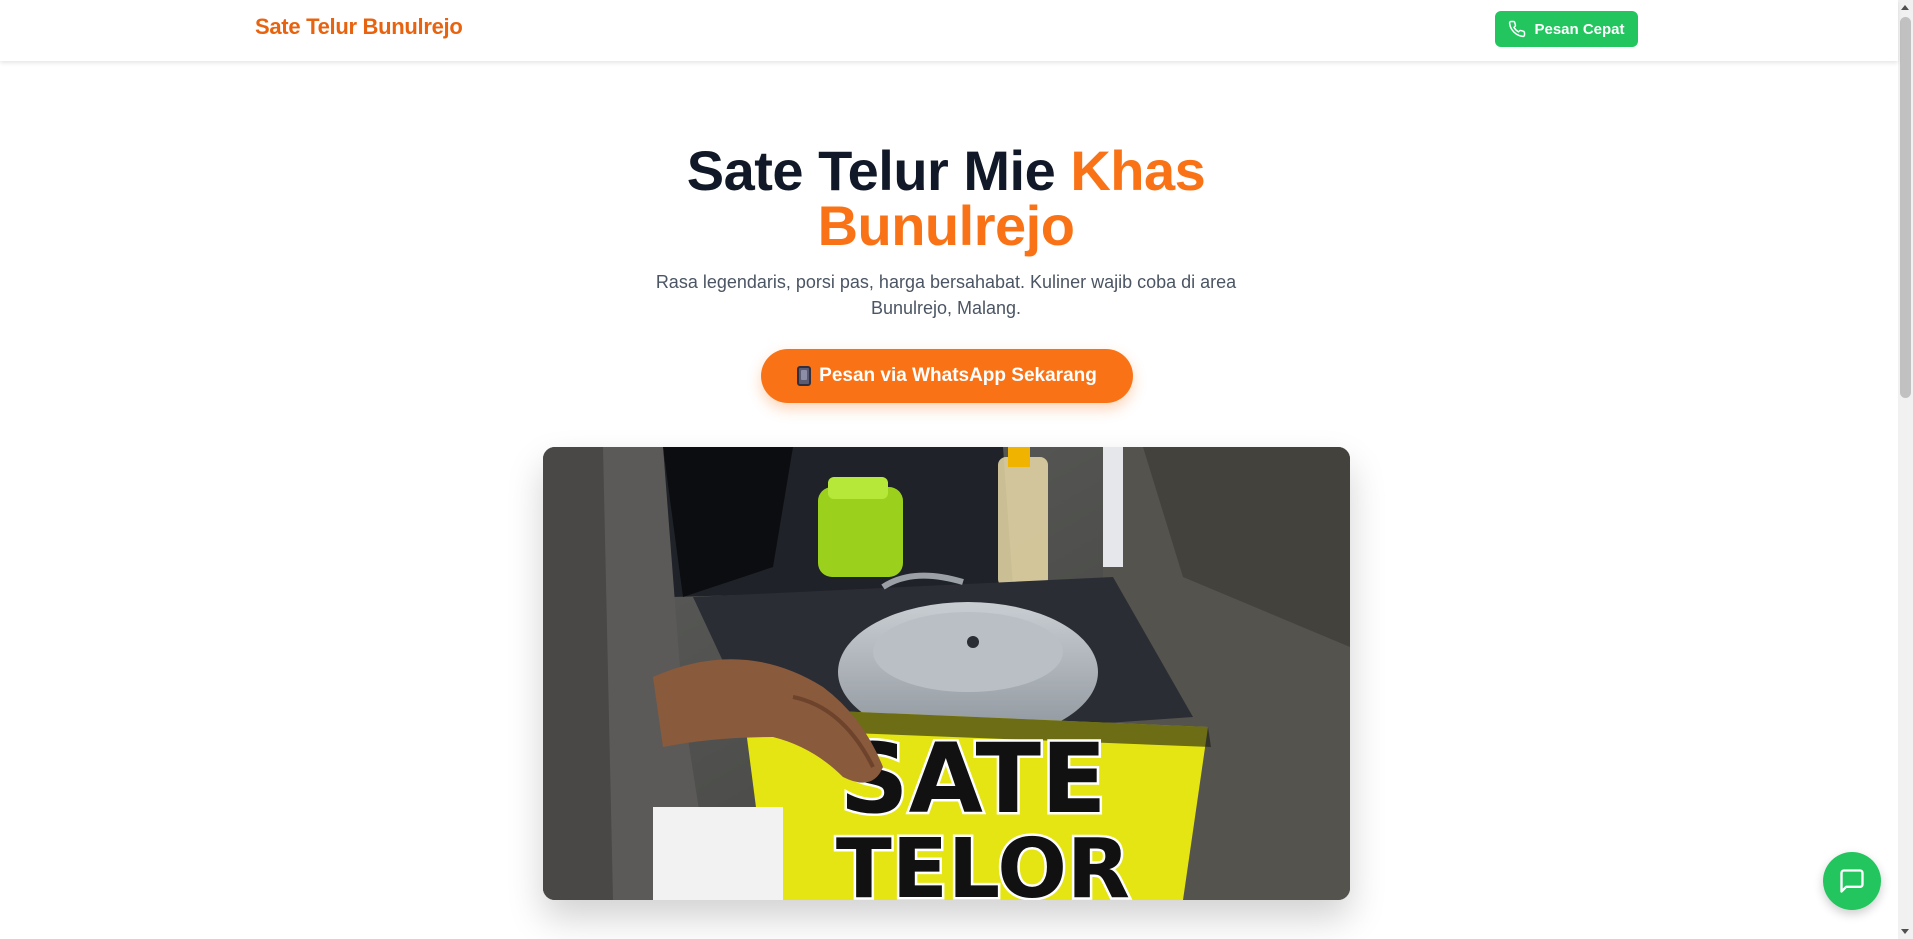 This screenshot has width=1913, height=939. I want to click on top-navbar: Sate Telur Bunulrejo Pesan Cepat, so click(949, 30).